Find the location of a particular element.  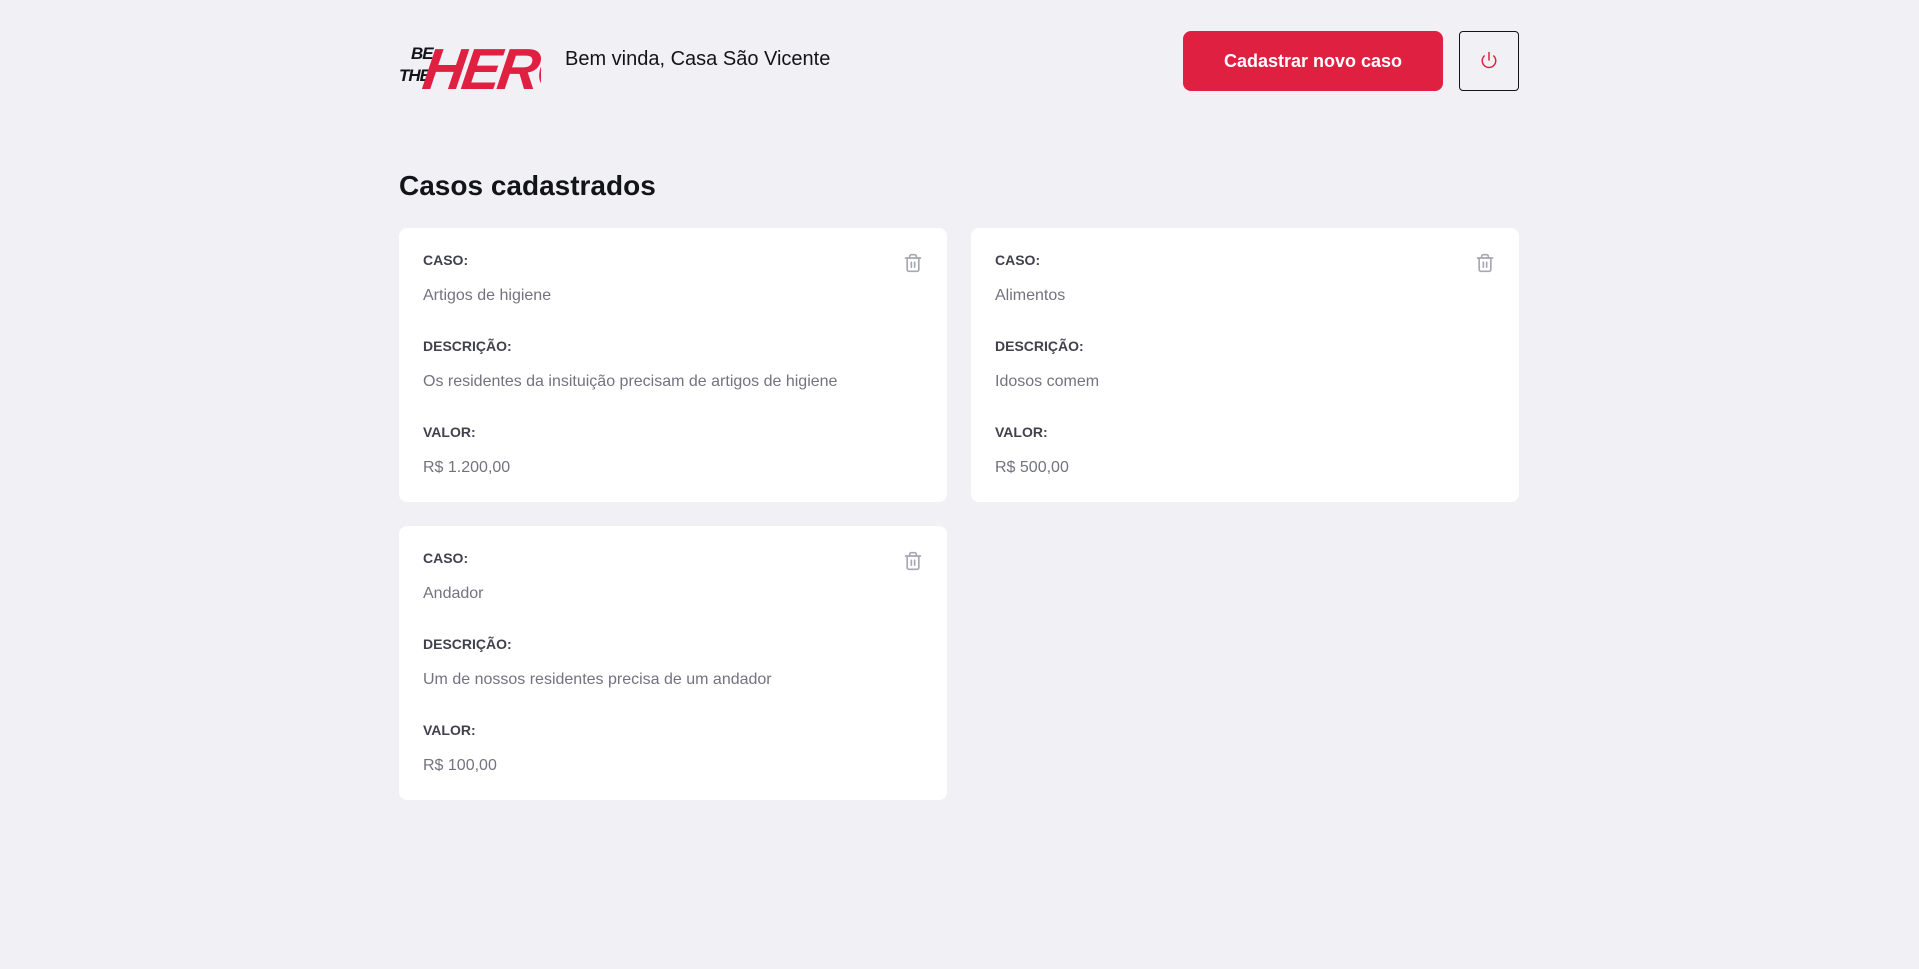

power-icon is located at coordinates (1489, 61).